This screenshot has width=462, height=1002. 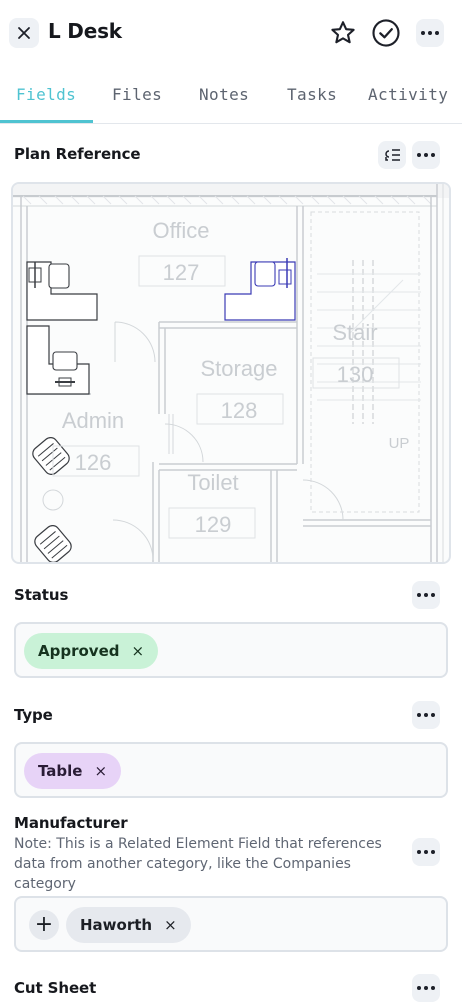 What do you see at coordinates (33, 715) in the screenshot?
I see `type-label: Type` at bounding box center [33, 715].